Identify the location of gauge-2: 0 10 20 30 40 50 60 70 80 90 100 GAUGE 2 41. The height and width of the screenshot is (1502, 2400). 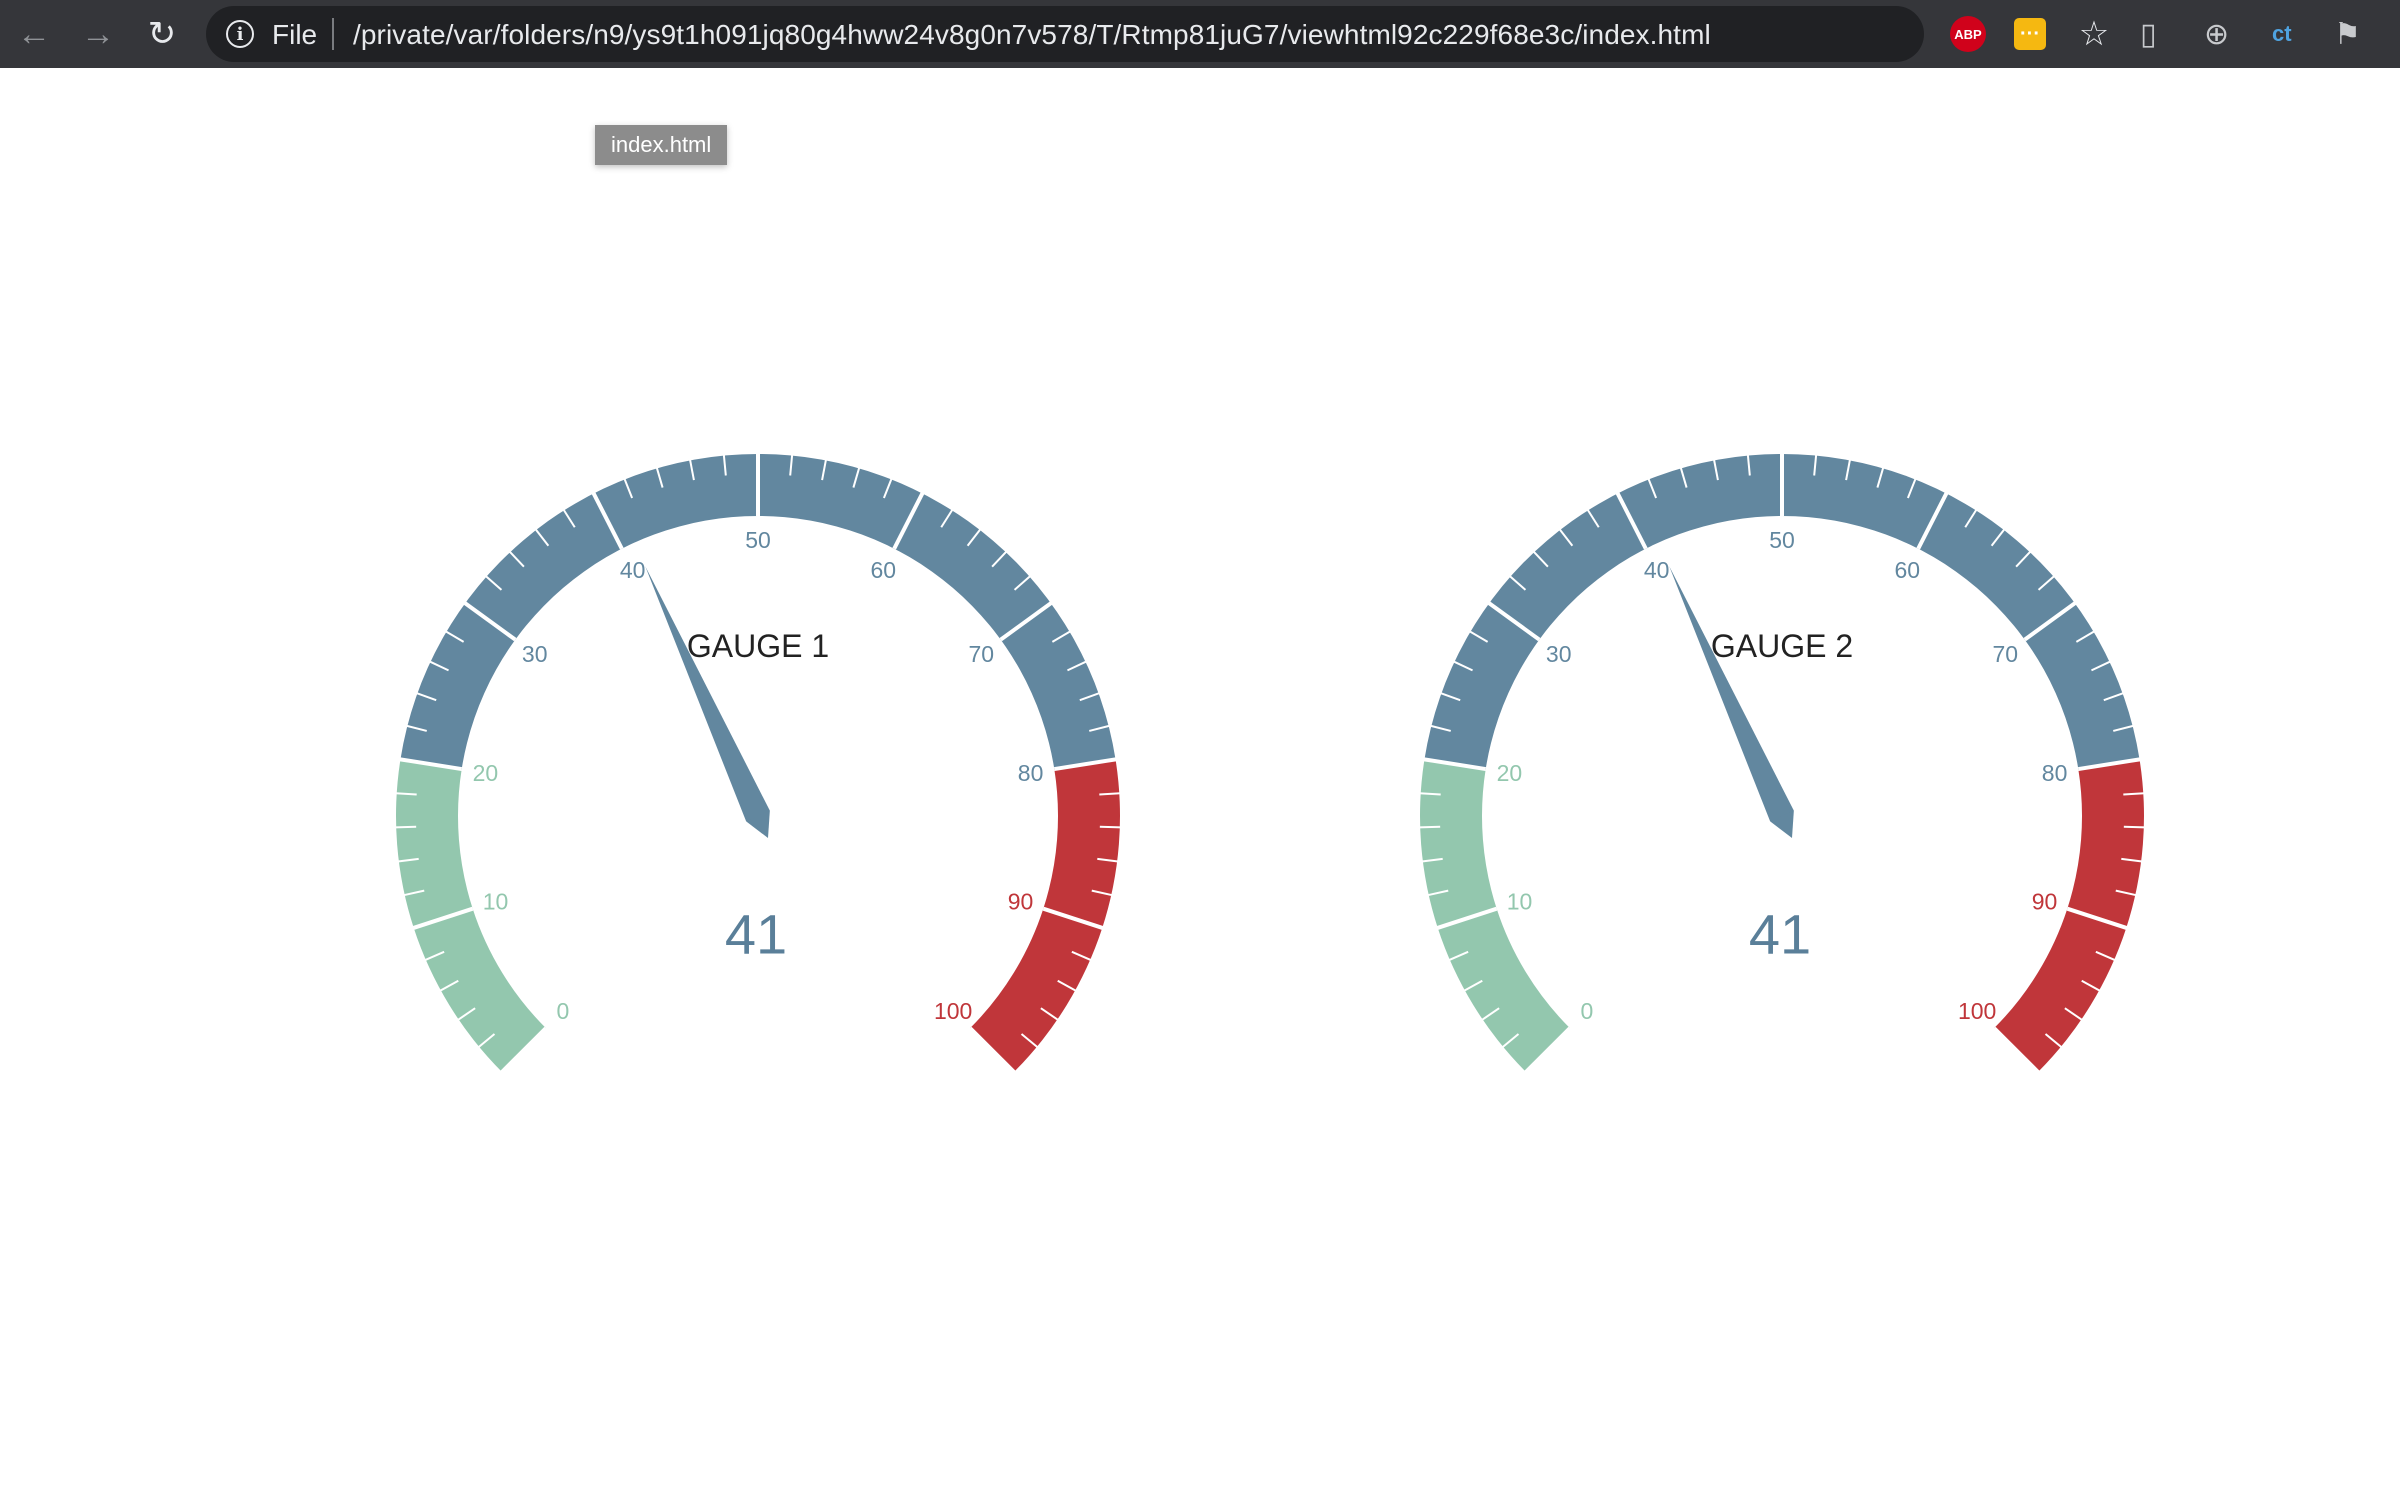
(1782, 764).